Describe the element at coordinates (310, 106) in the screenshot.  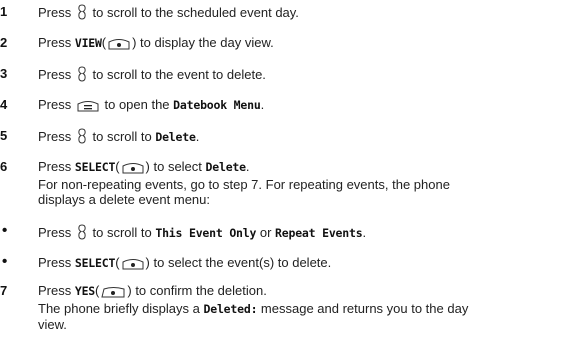
I see `step-text: Press to open the Datebook Menu.` at that location.